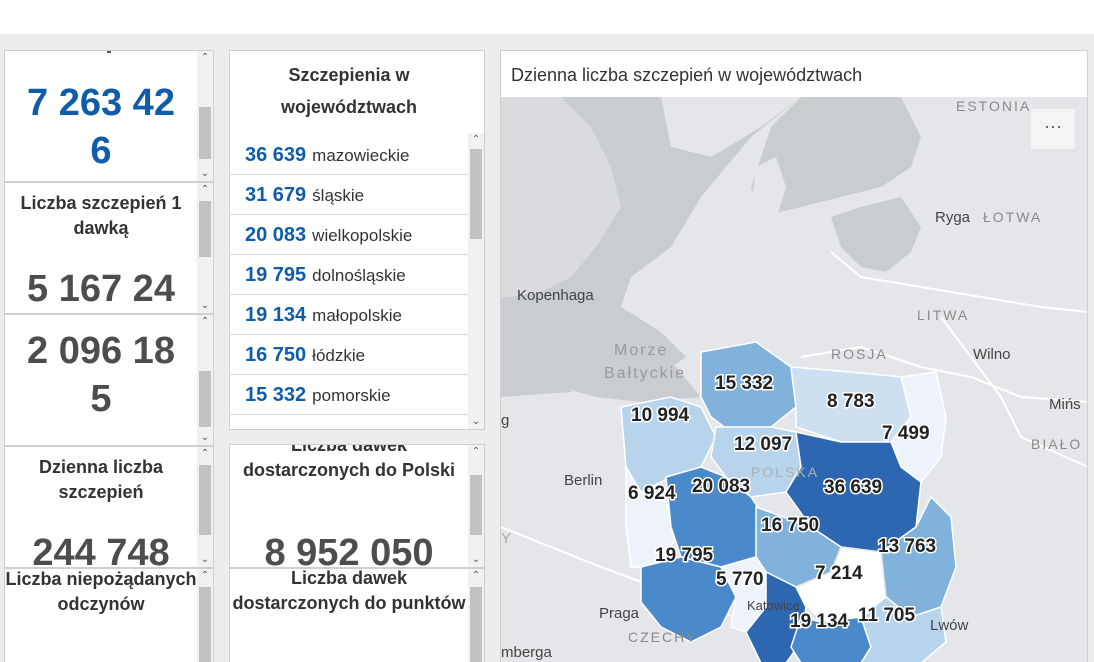 The height and width of the screenshot is (662, 1094). Describe the element at coordinates (839, 573) in the screenshot. I see `region-value-swietokrzyskie: 7 214` at that location.